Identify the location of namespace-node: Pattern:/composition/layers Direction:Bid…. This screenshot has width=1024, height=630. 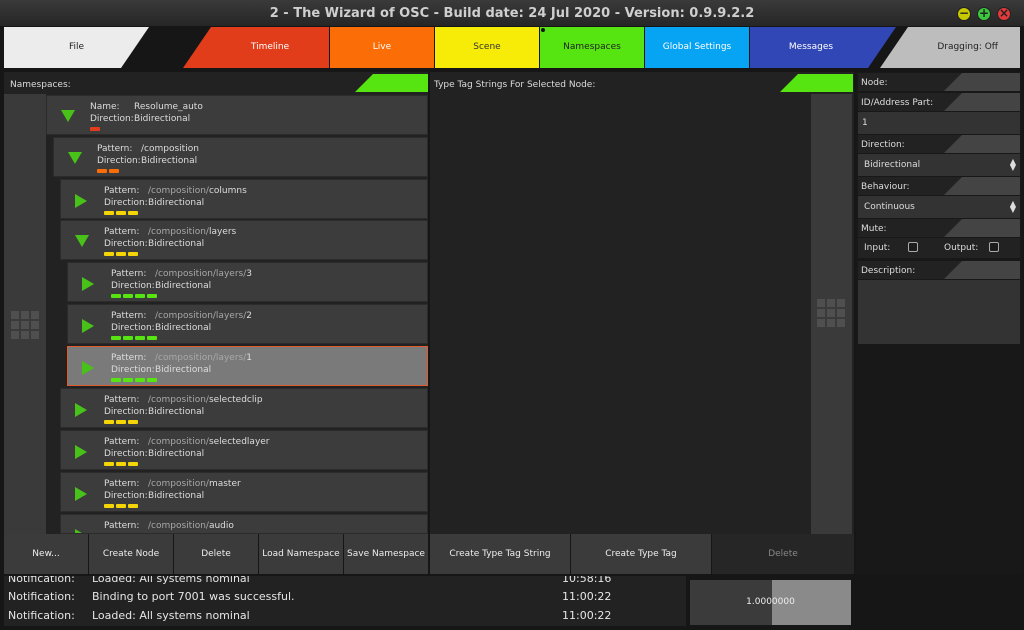
(244, 240).